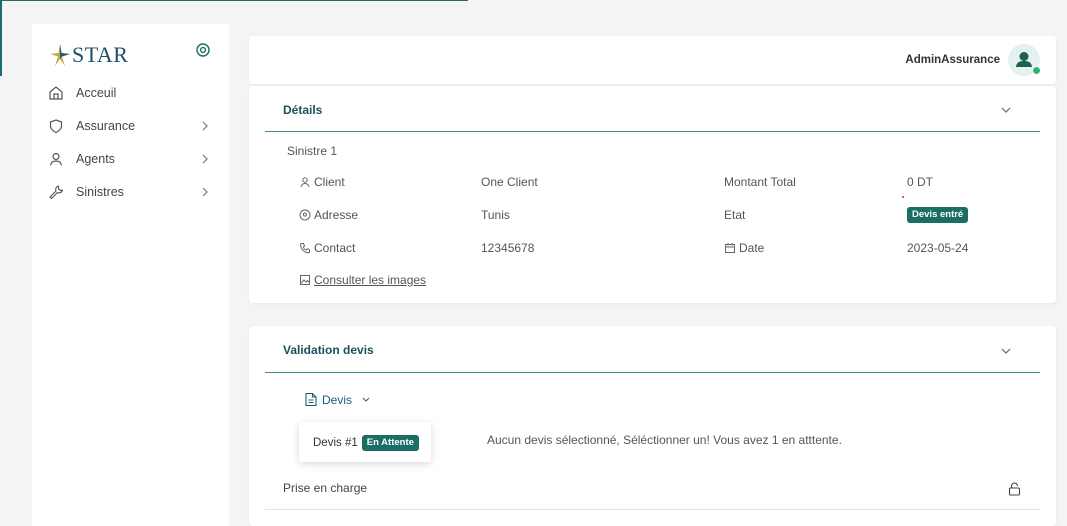  What do you see at coordinates (735, 215) in the screenshot?
I see `state-label: Etat` at bounding box center [735, 215].